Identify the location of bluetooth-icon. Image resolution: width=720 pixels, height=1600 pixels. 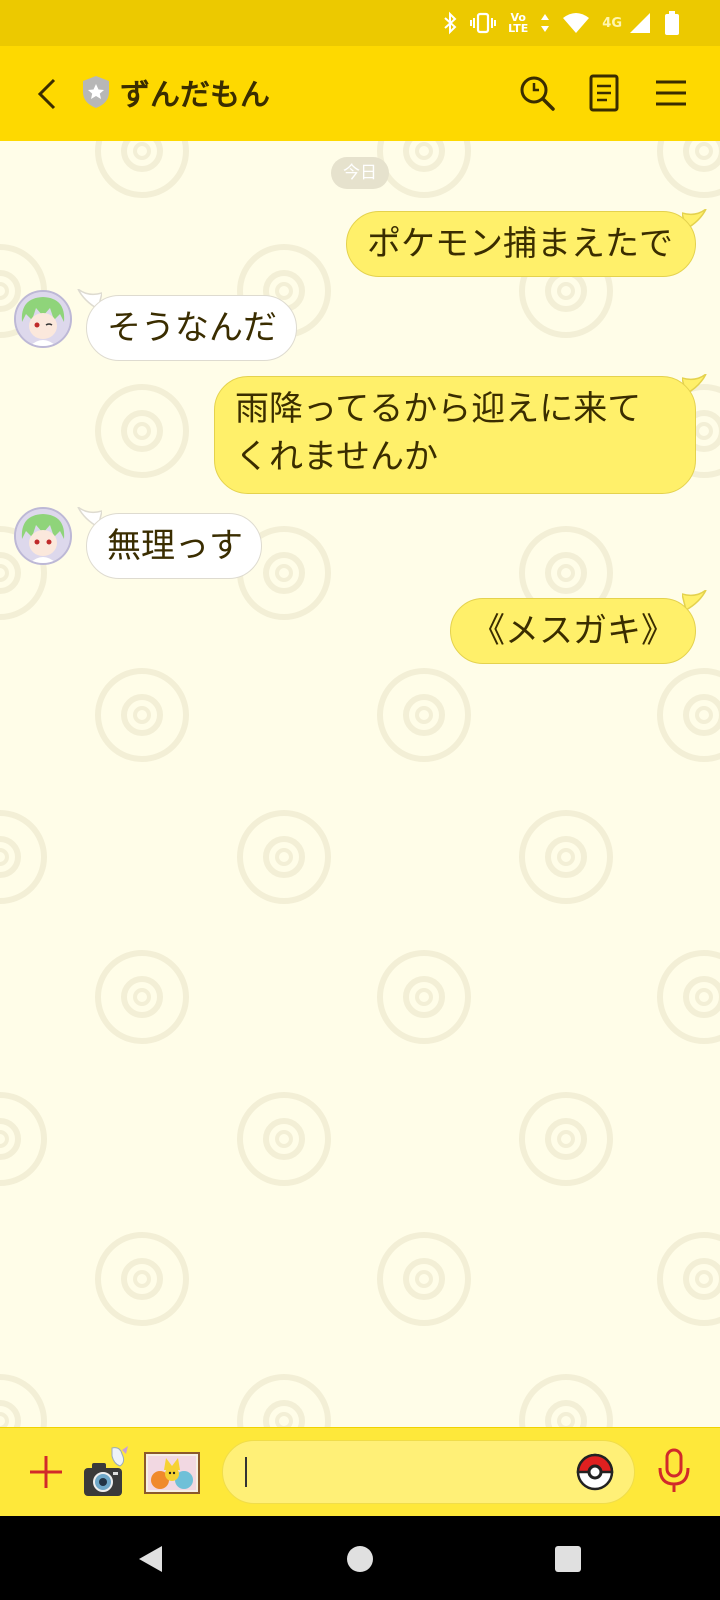
(450, 23).